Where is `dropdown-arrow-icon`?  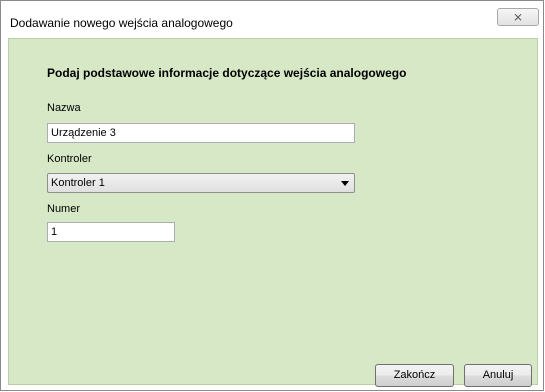
dropdown-arrow-icon is located at coordinates (345, 183).